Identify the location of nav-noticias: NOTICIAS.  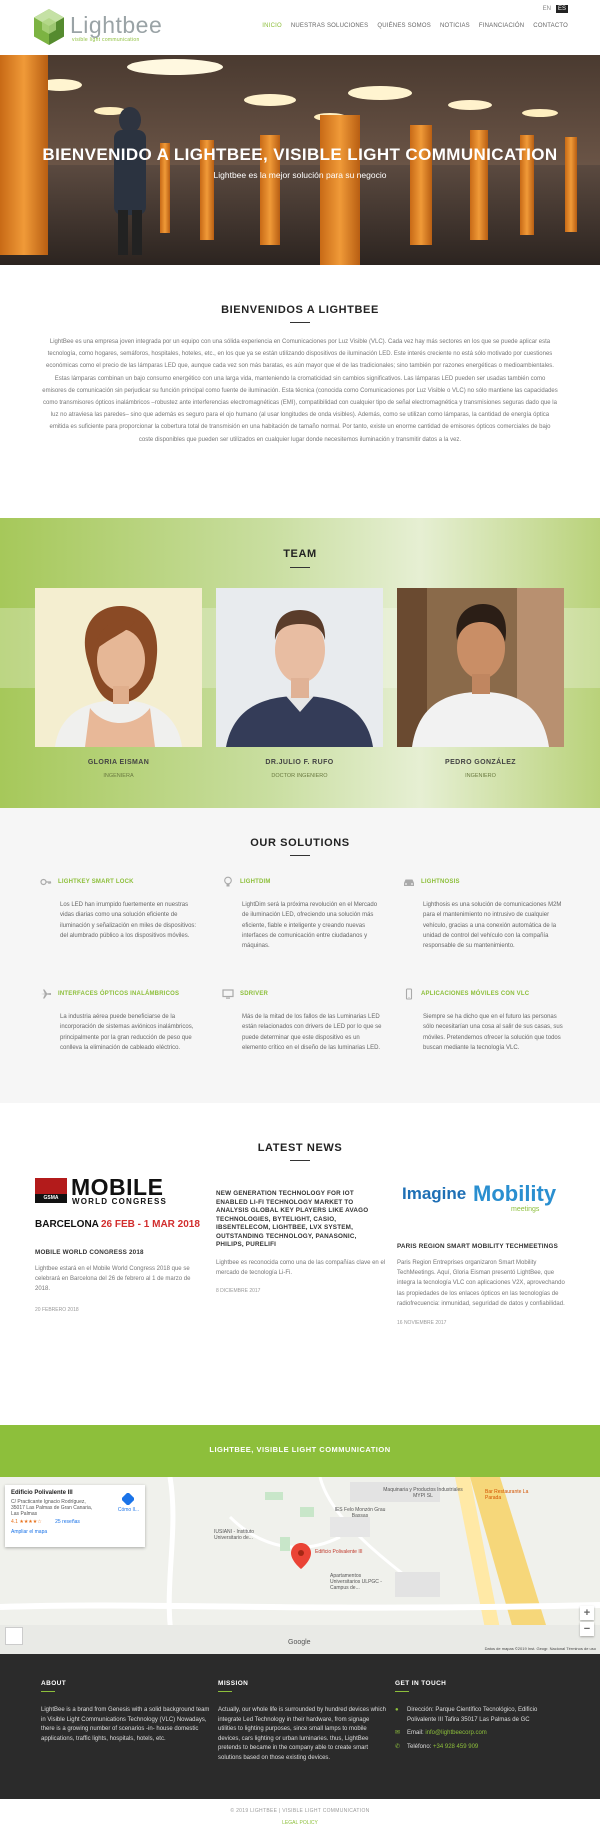
(455, 26).